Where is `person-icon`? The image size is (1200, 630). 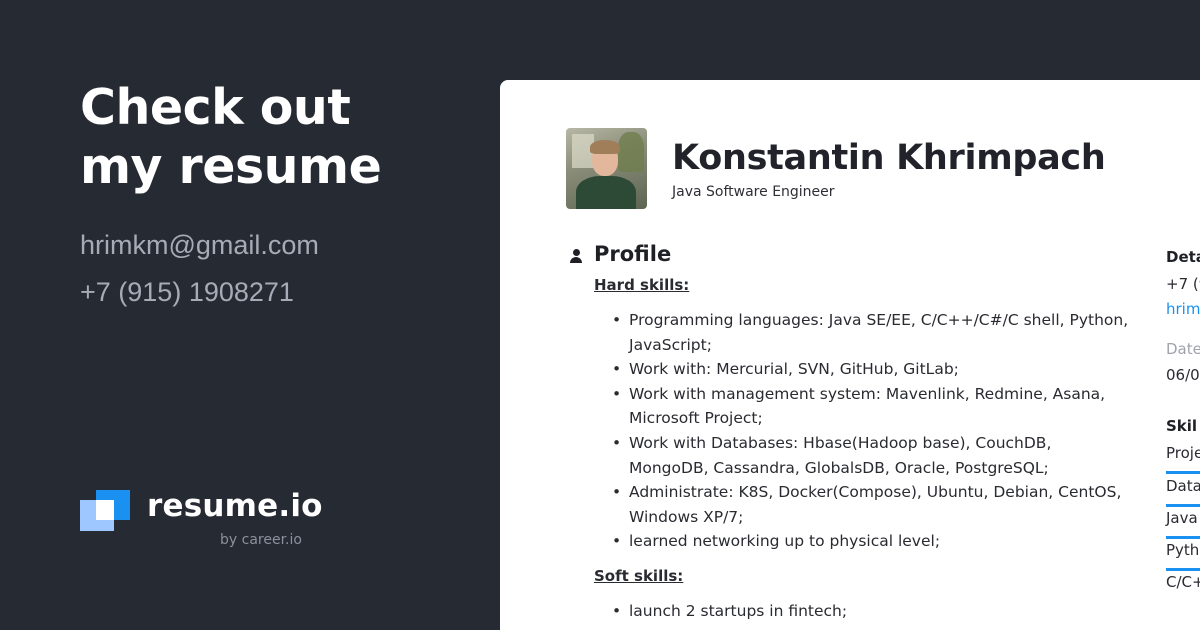
person-icon is located at coordinates (576, 256).